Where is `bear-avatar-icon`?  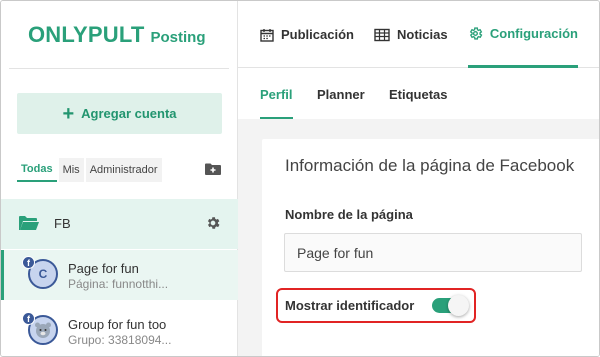 bear-avatar-icon is located at coordinates (43, 330).